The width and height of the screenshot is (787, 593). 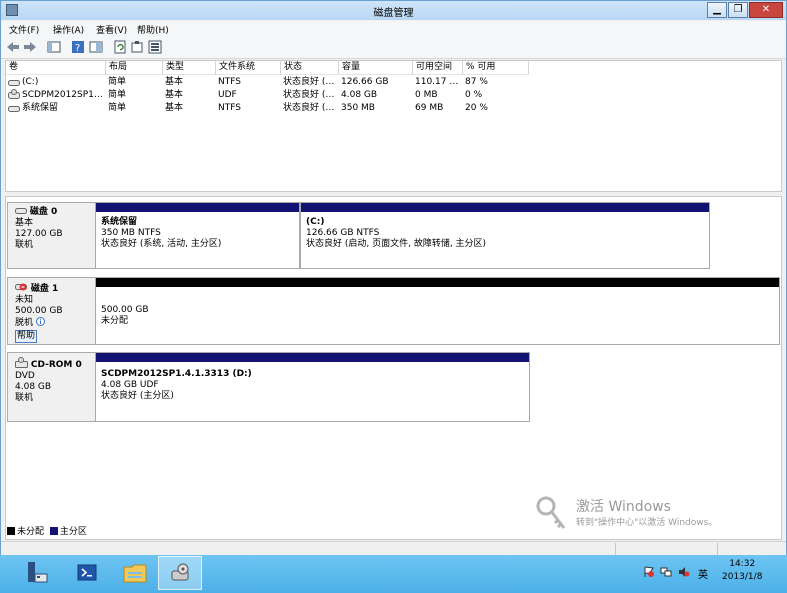 I want to click on volume-free-space: 69 MB, so click(x=429, y=108).